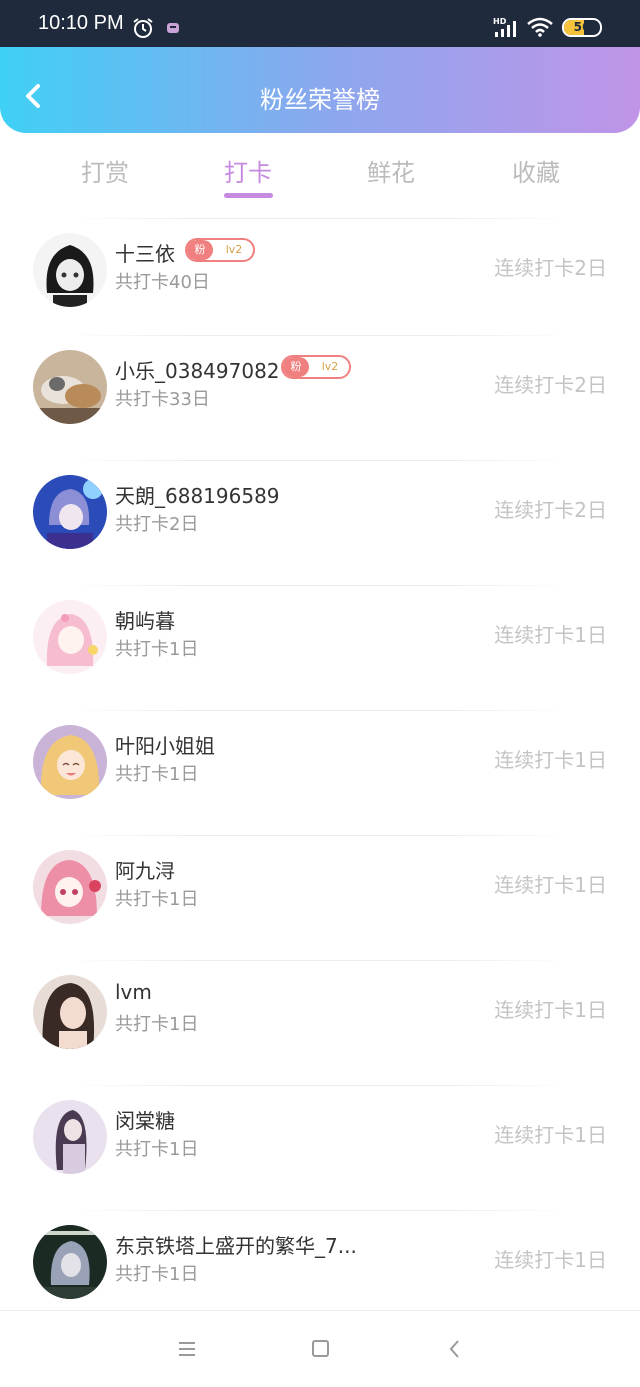 This screenshot has height=1387, width=640. What do you see at coordinates (320, 522) in the screenshot?
I see `list-item: 天朗_688196589 共打卡2日 连续打卡2日` at bounding box center [320, 522].